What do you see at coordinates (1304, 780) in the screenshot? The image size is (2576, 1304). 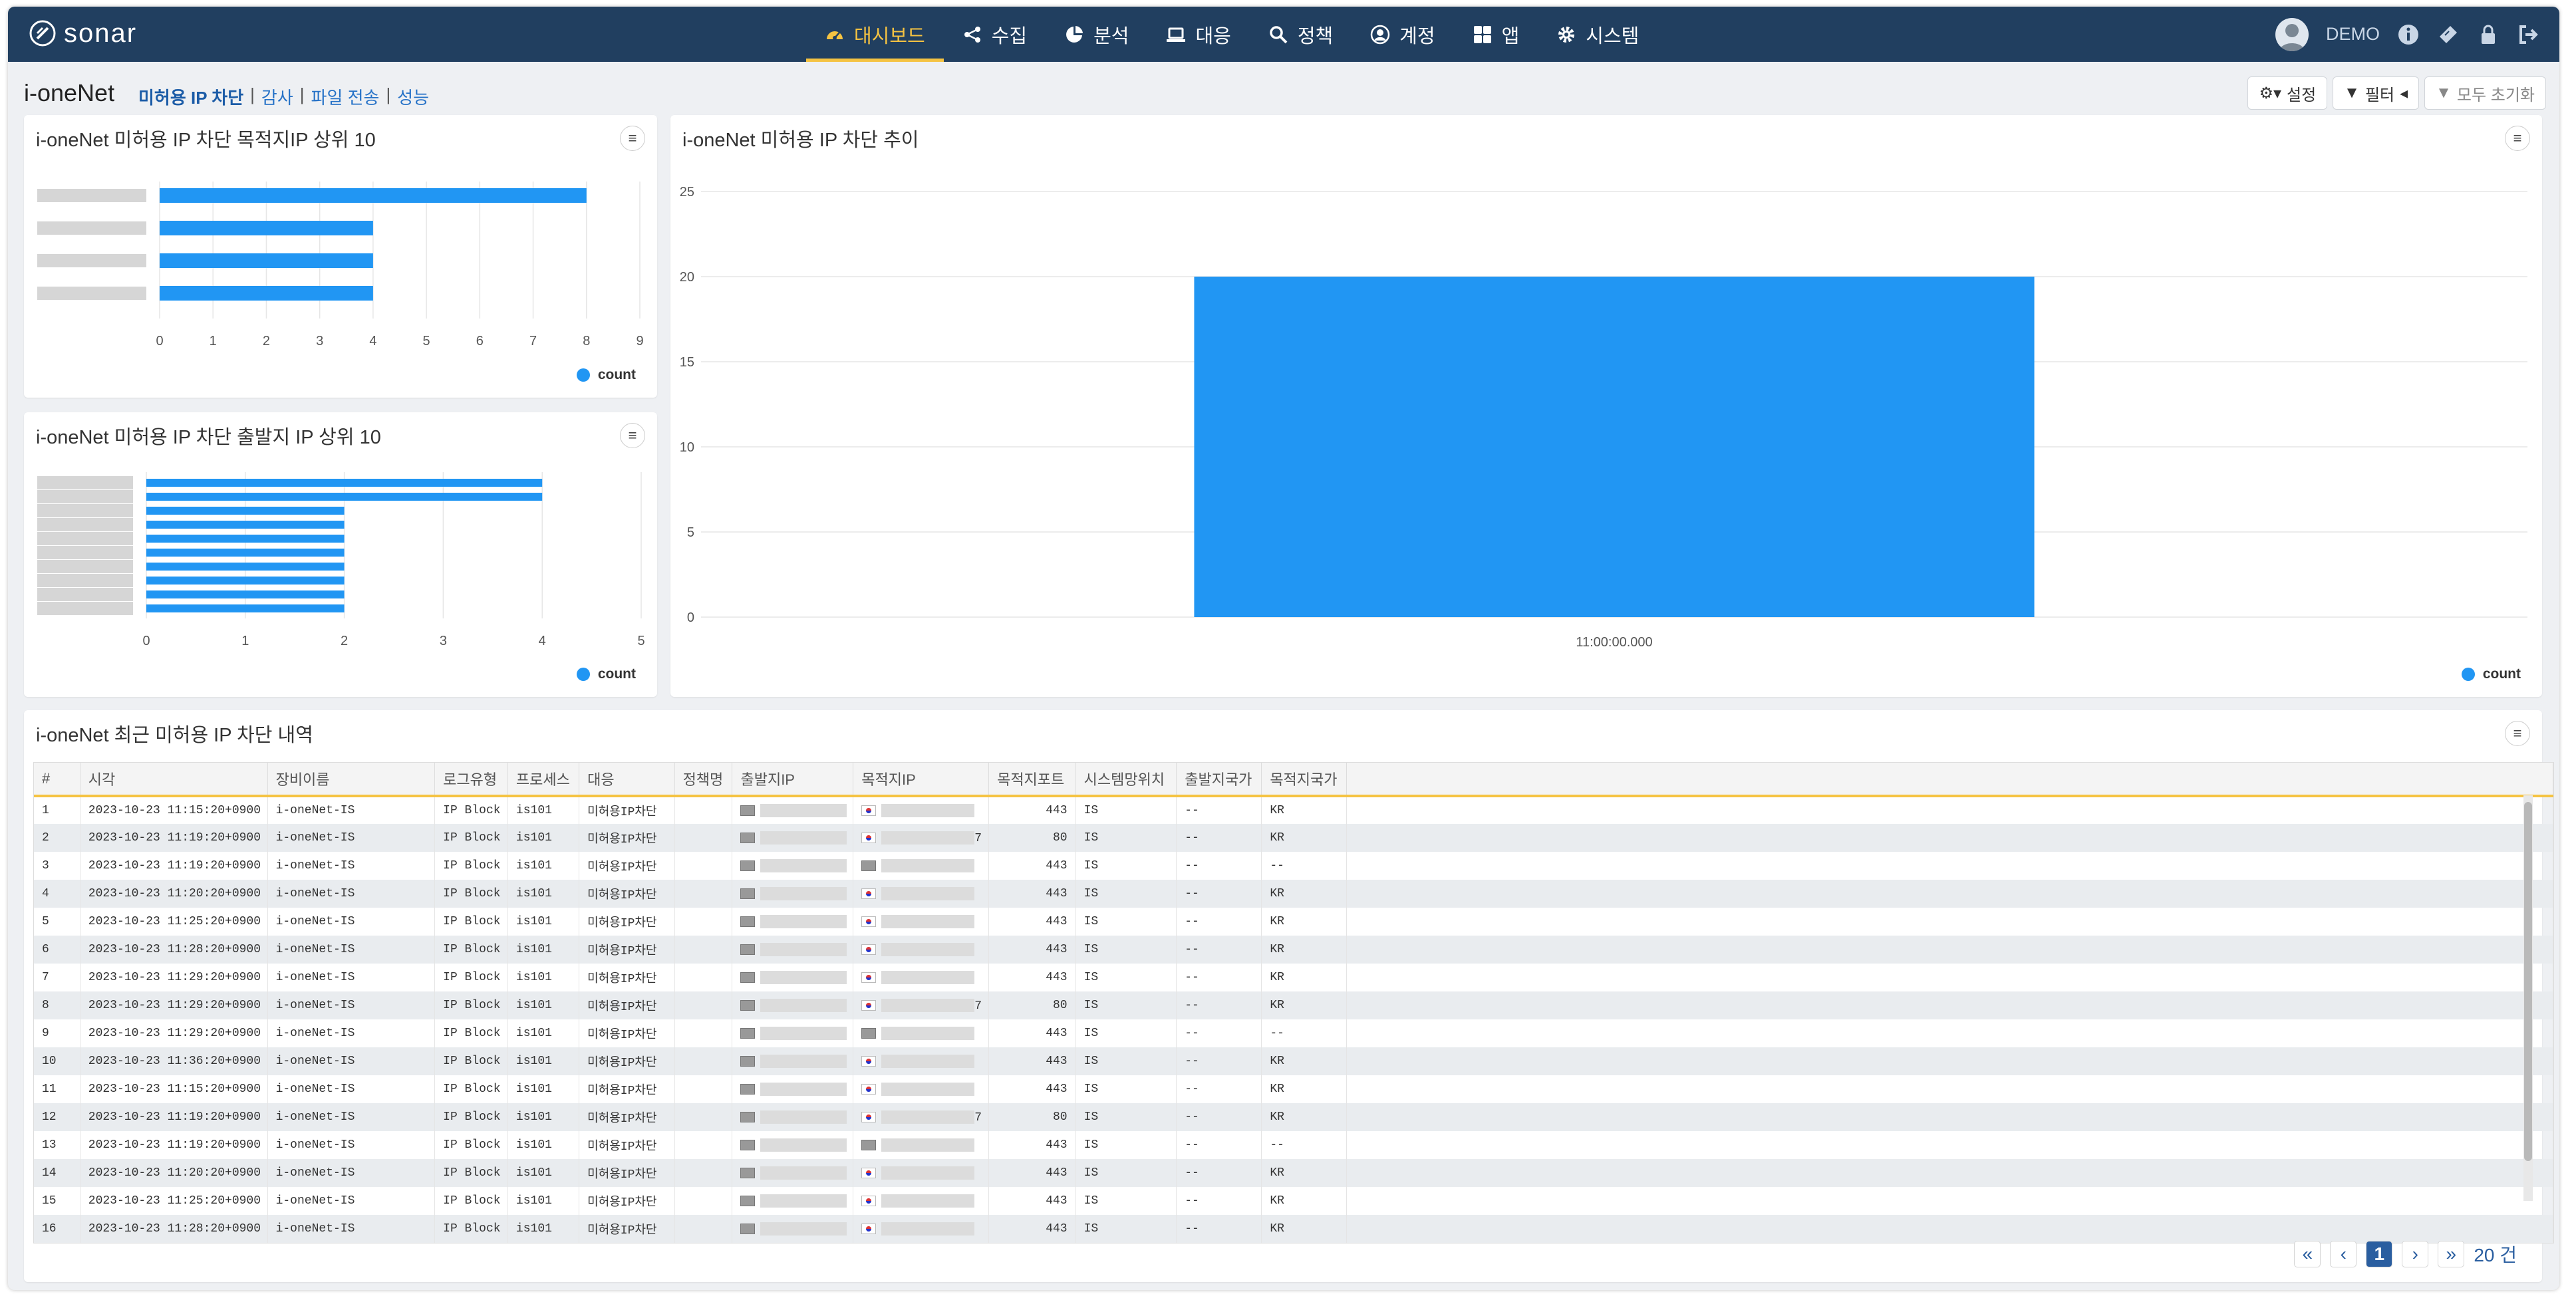 I see `column-header: 목적지국가` at bounding box center [1304, 780].